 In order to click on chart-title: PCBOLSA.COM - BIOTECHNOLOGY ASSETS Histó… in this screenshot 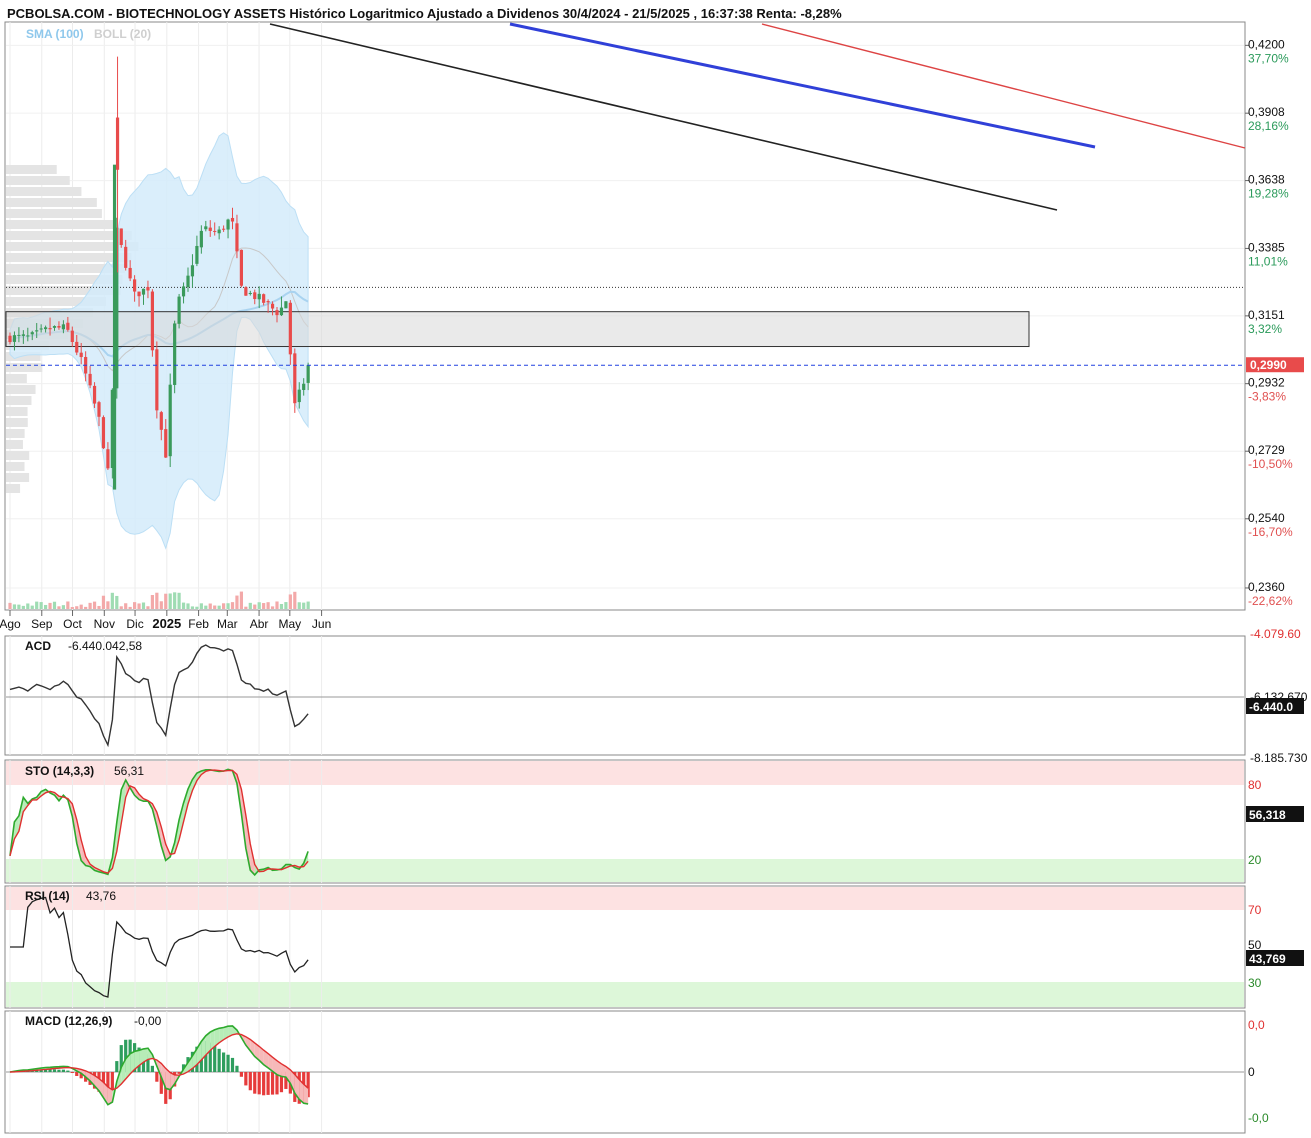, I will do `click(424, 13)`.